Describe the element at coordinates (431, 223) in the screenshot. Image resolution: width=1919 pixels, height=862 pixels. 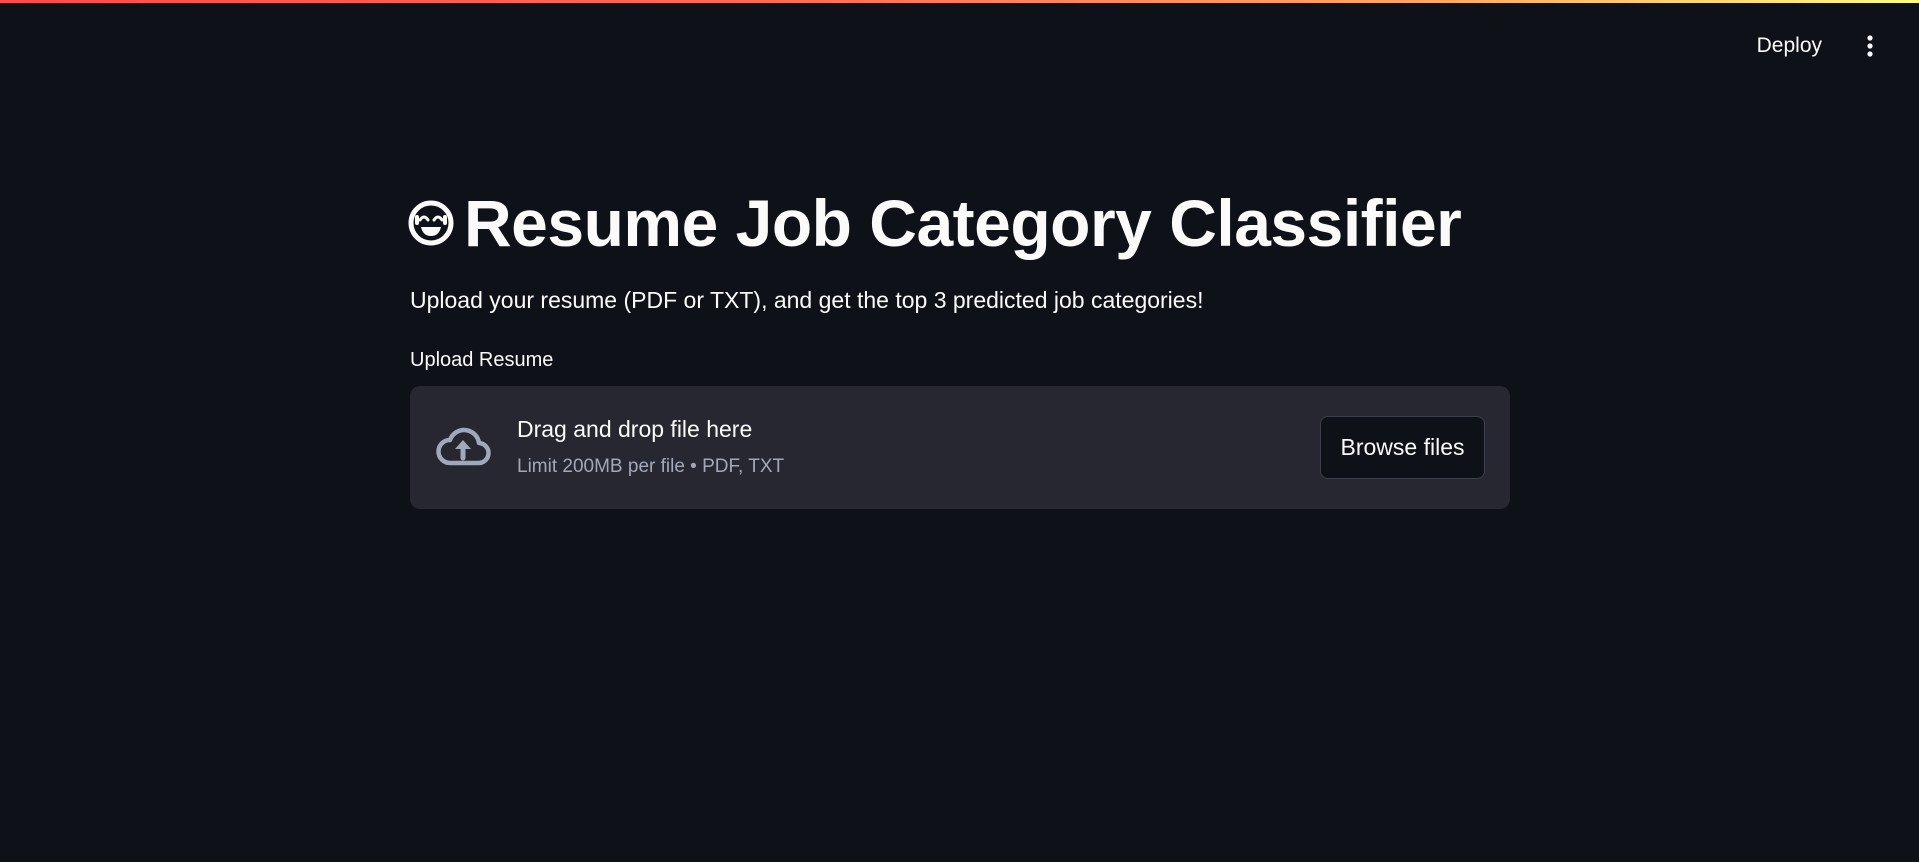
I see `smiling-face-icon` at that location.